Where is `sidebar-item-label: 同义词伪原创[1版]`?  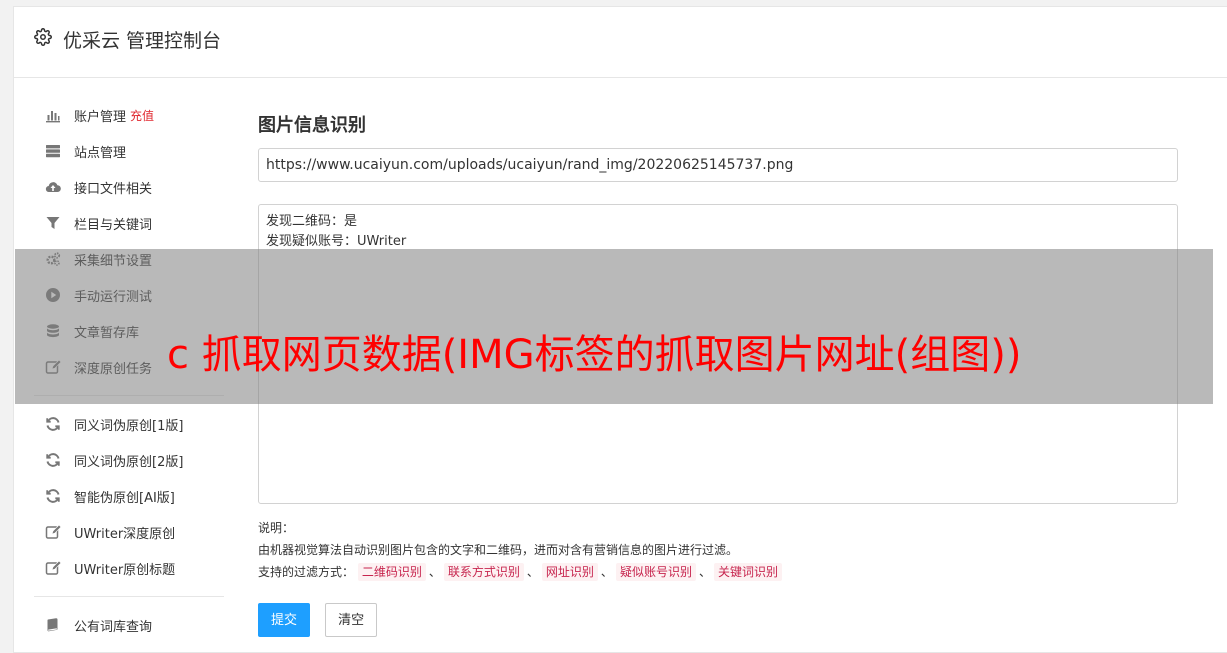 sidebar-item-label: 同义词伪原创[1版] is located at coordinates (129, 426).